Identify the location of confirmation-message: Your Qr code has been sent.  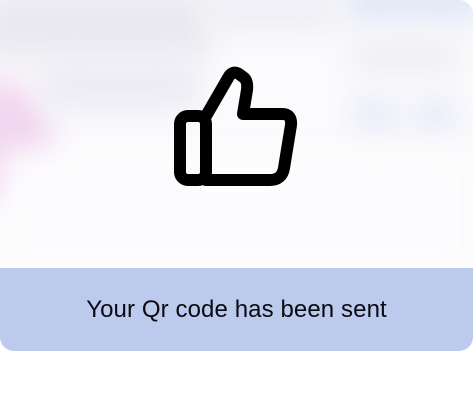
(236, 309).